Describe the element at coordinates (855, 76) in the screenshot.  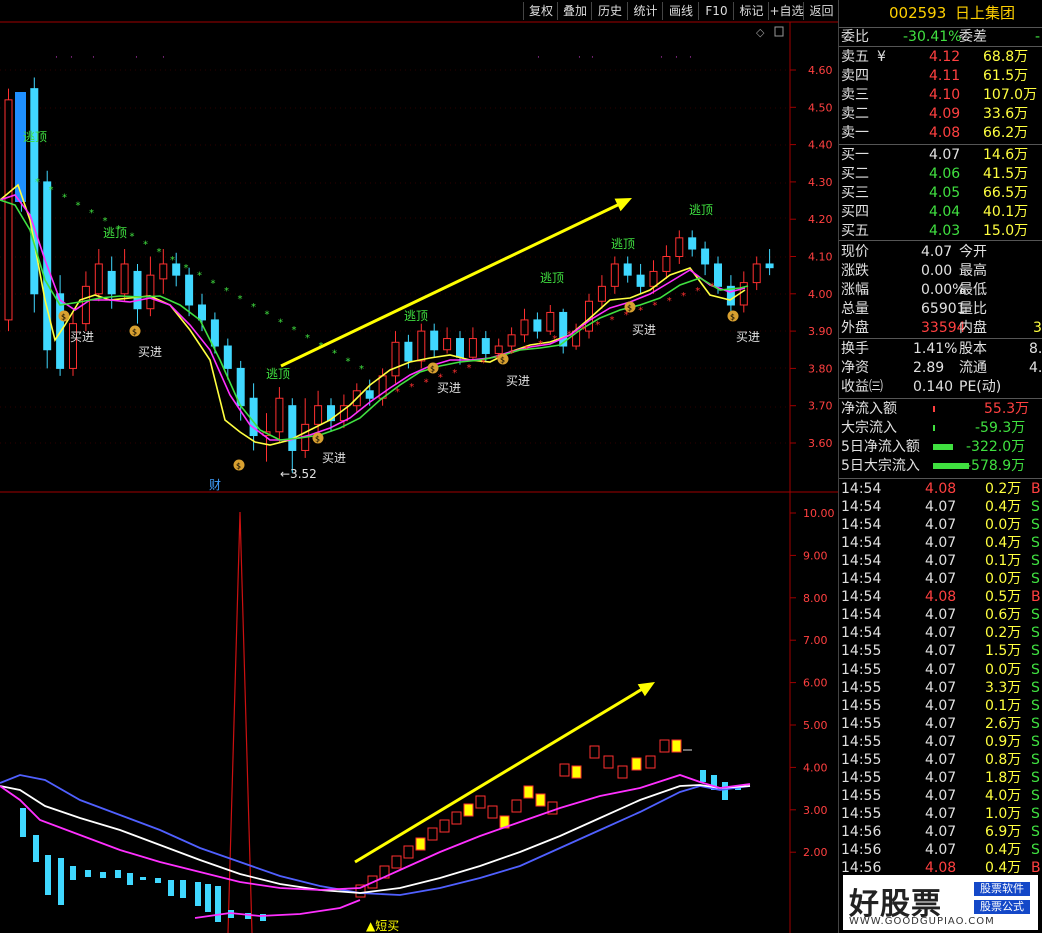
I see `ask-label: 卖四` at that location.